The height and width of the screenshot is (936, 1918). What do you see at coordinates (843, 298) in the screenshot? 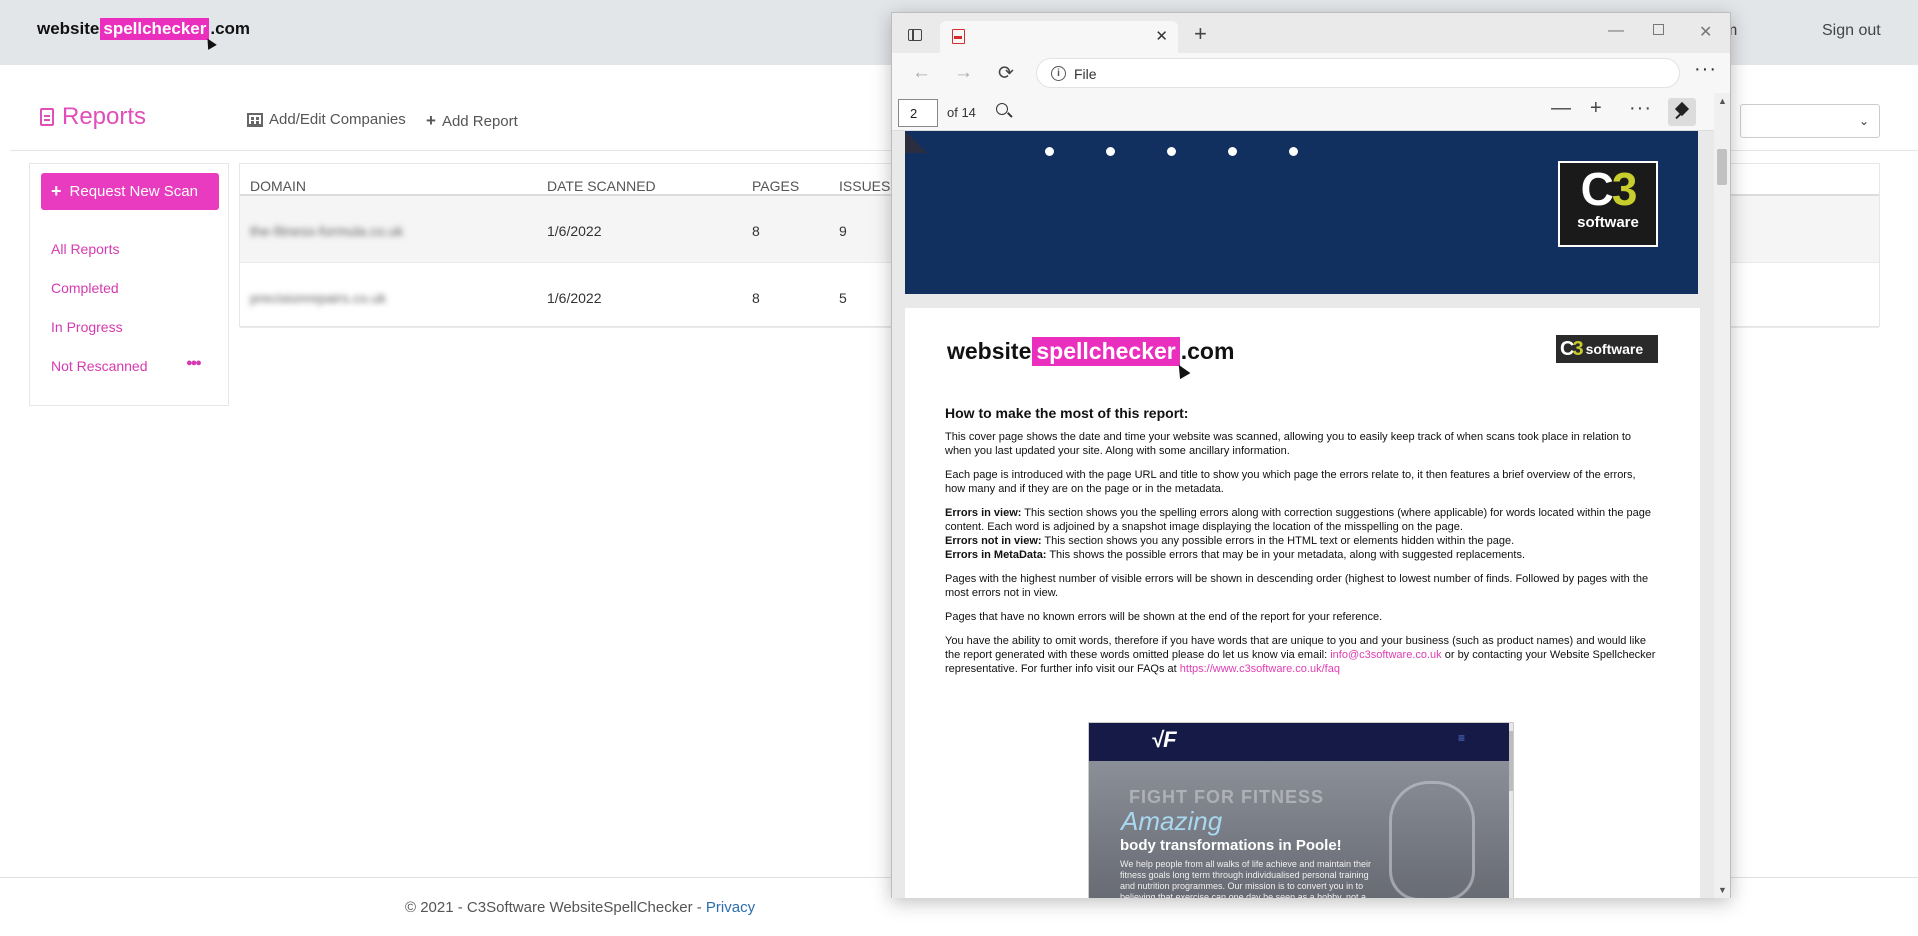
I see `cell-issues: 5` at bounding box center [843, 298].